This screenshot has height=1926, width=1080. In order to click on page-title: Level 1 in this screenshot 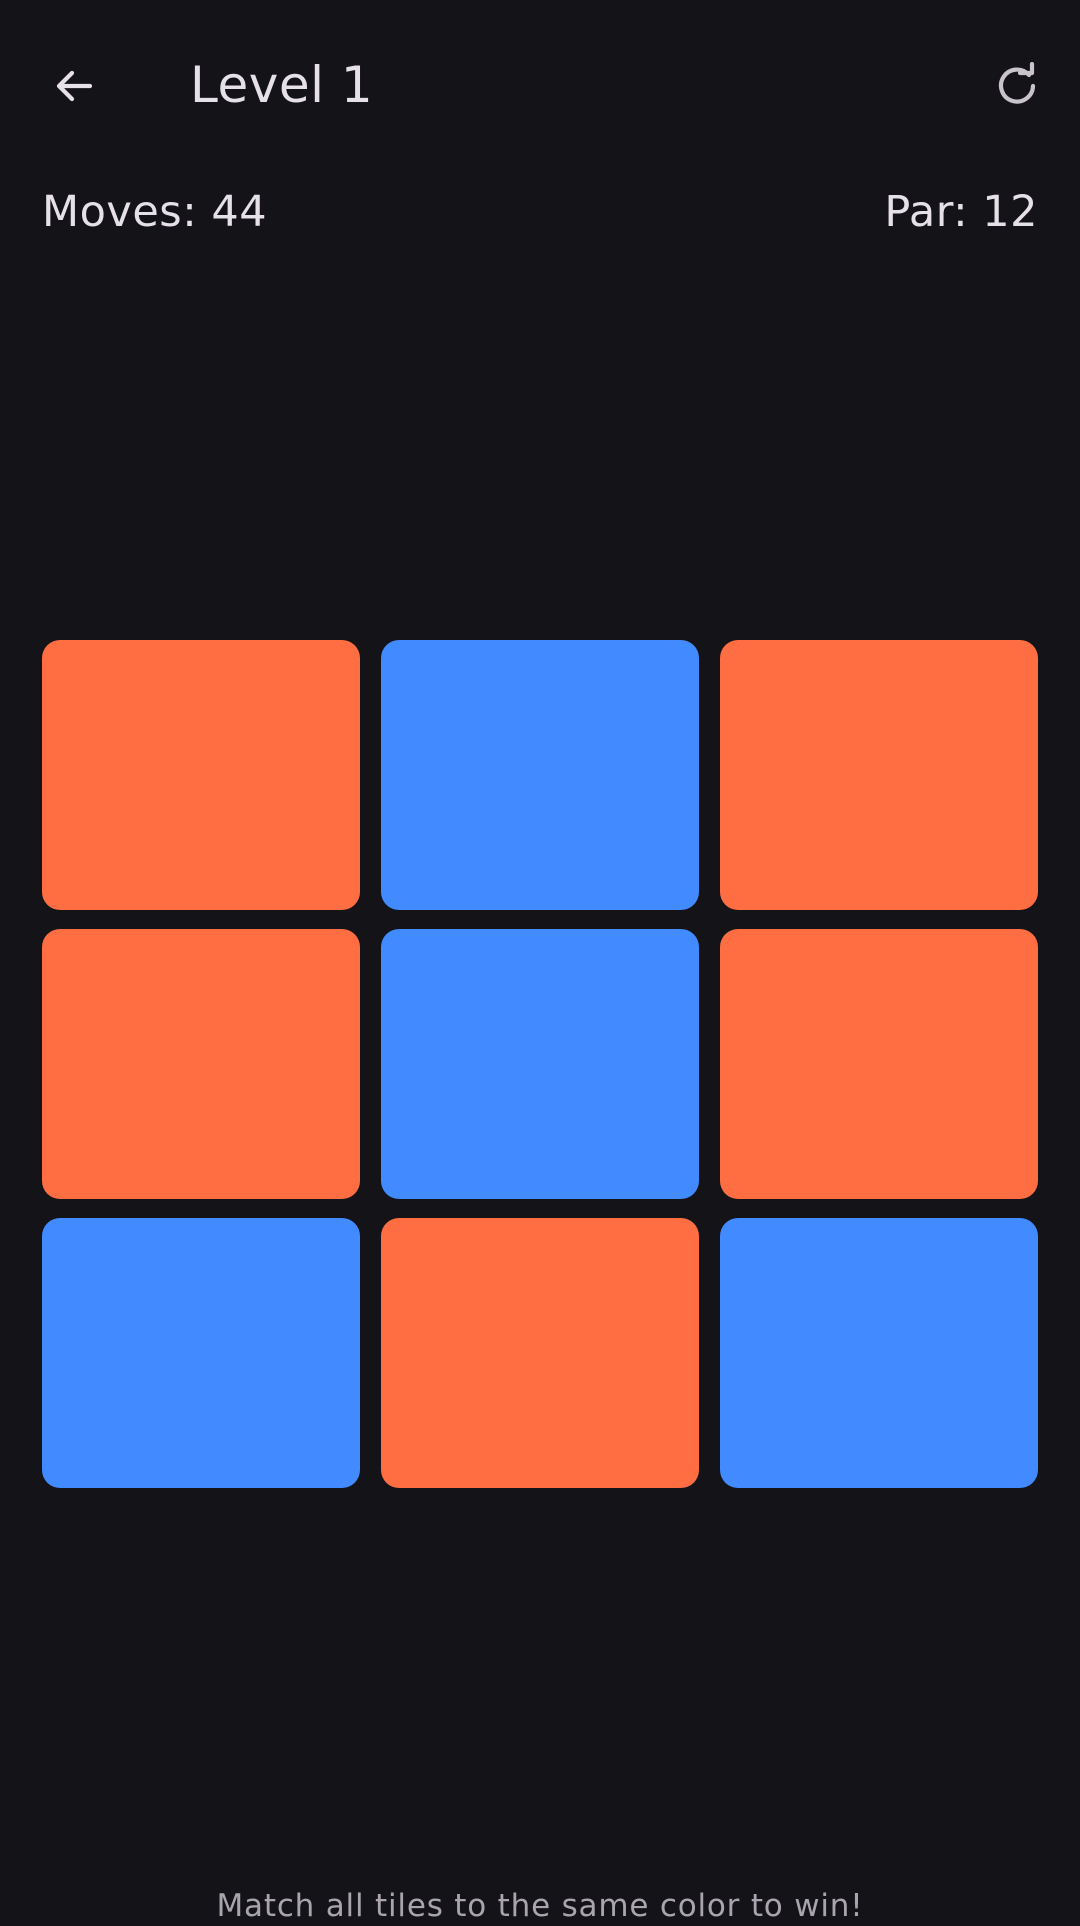, I will do `click(282, 85)`.